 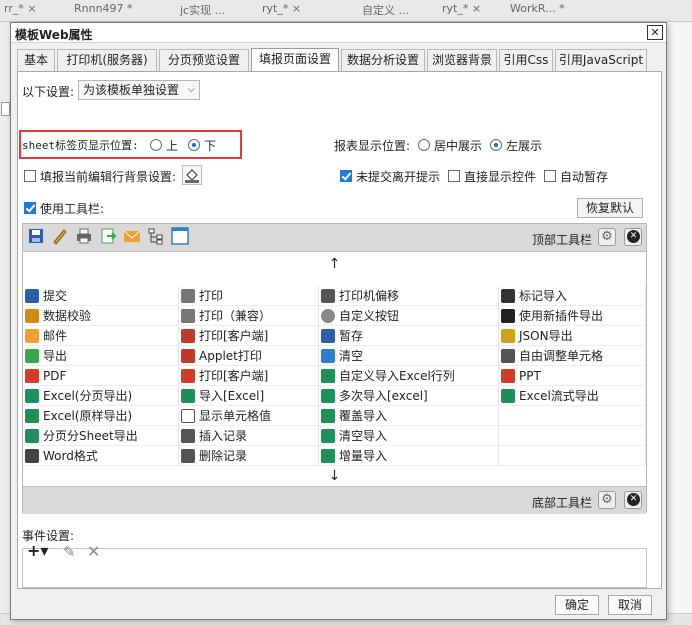 I want to click on report-position-center-radio, so click(x=424, y=145).